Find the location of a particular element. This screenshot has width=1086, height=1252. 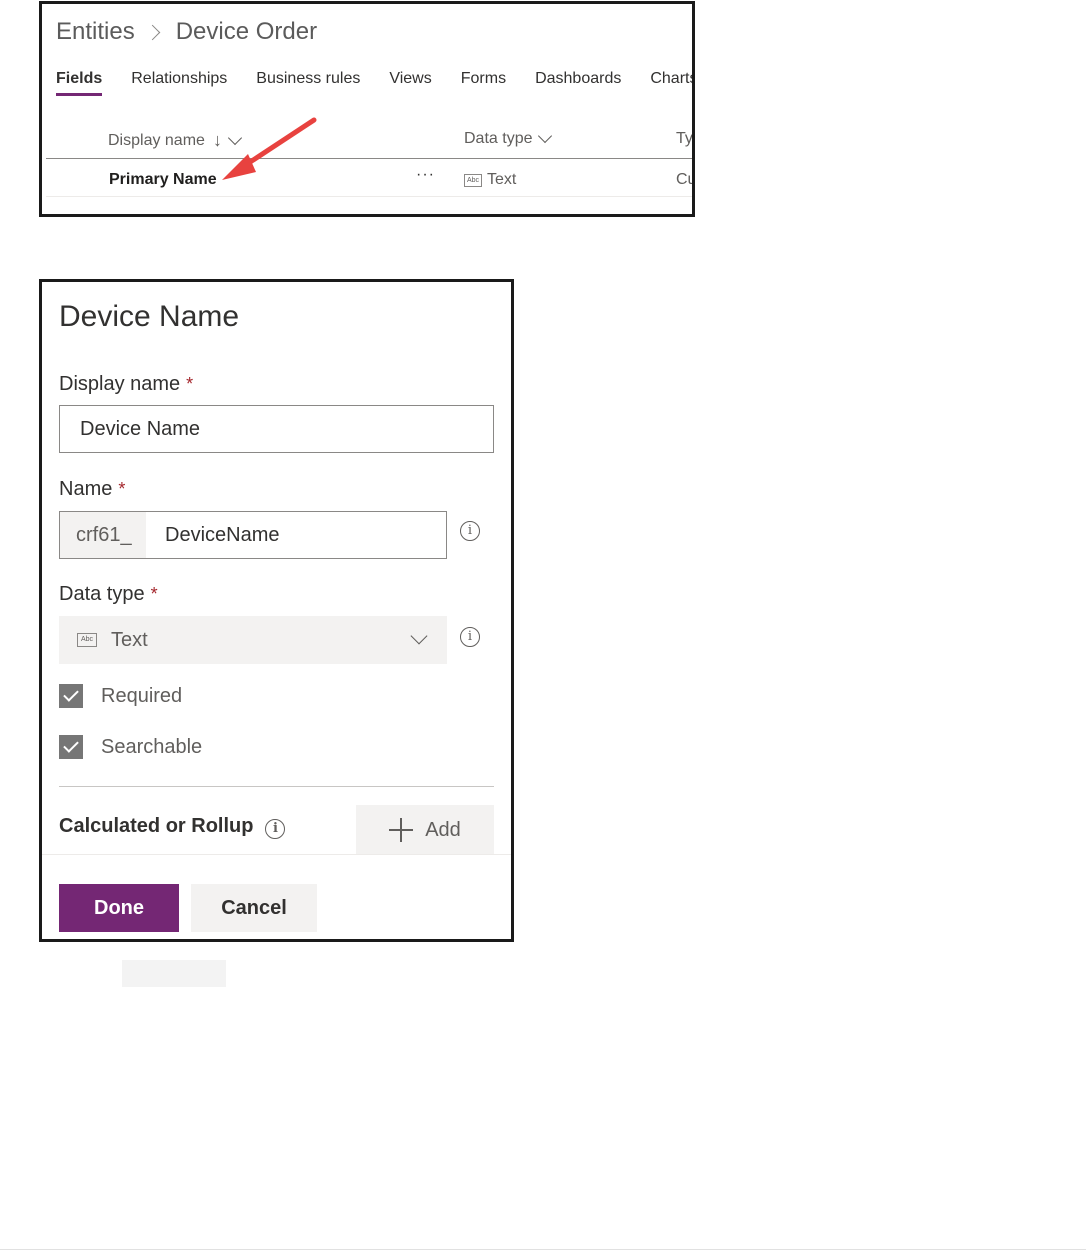

done-button: Done is located at coordinates (119, 908).